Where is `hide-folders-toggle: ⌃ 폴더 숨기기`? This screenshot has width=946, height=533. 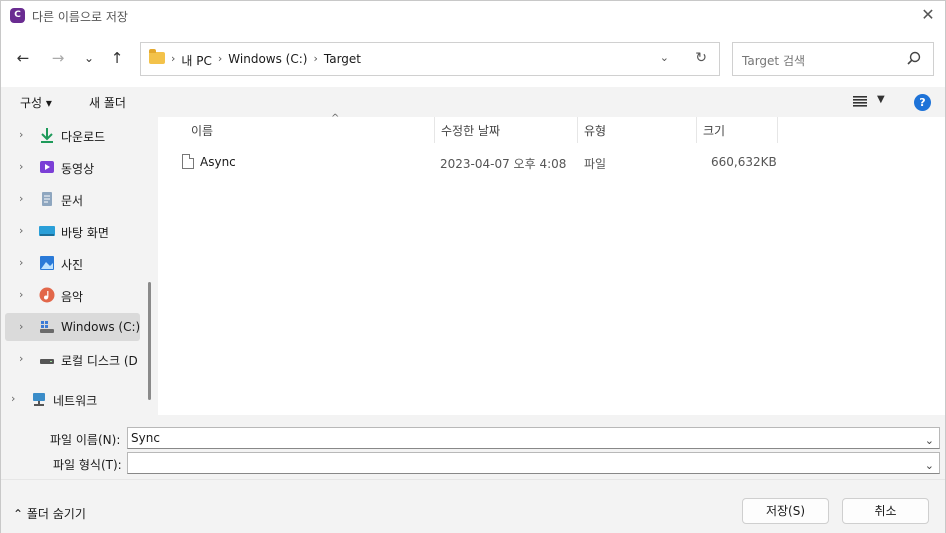 hide-folders-toggle: ⌃ 폴더 숨기기 is located at coordinates (49, 513).